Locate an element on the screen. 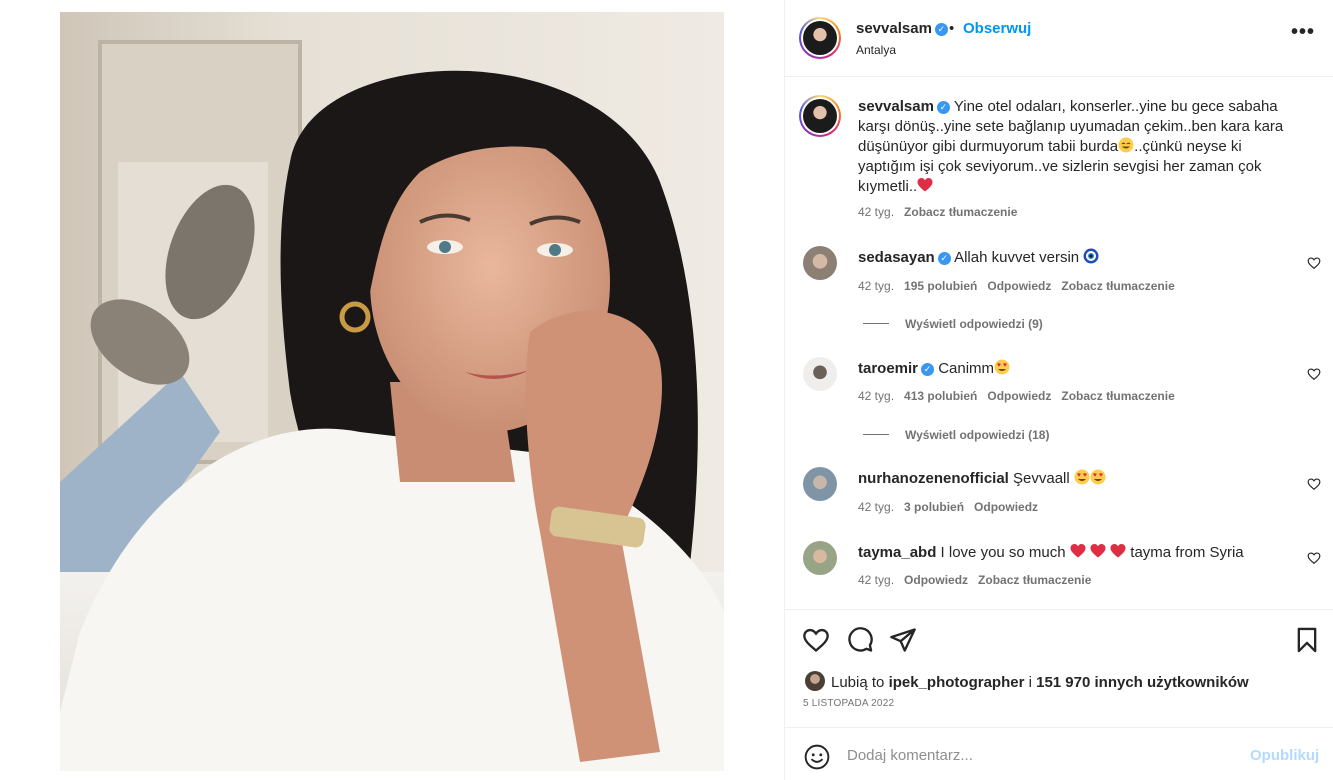  post-date: 5 LISTOPADA 2022 is located at coordinates (848, 703).